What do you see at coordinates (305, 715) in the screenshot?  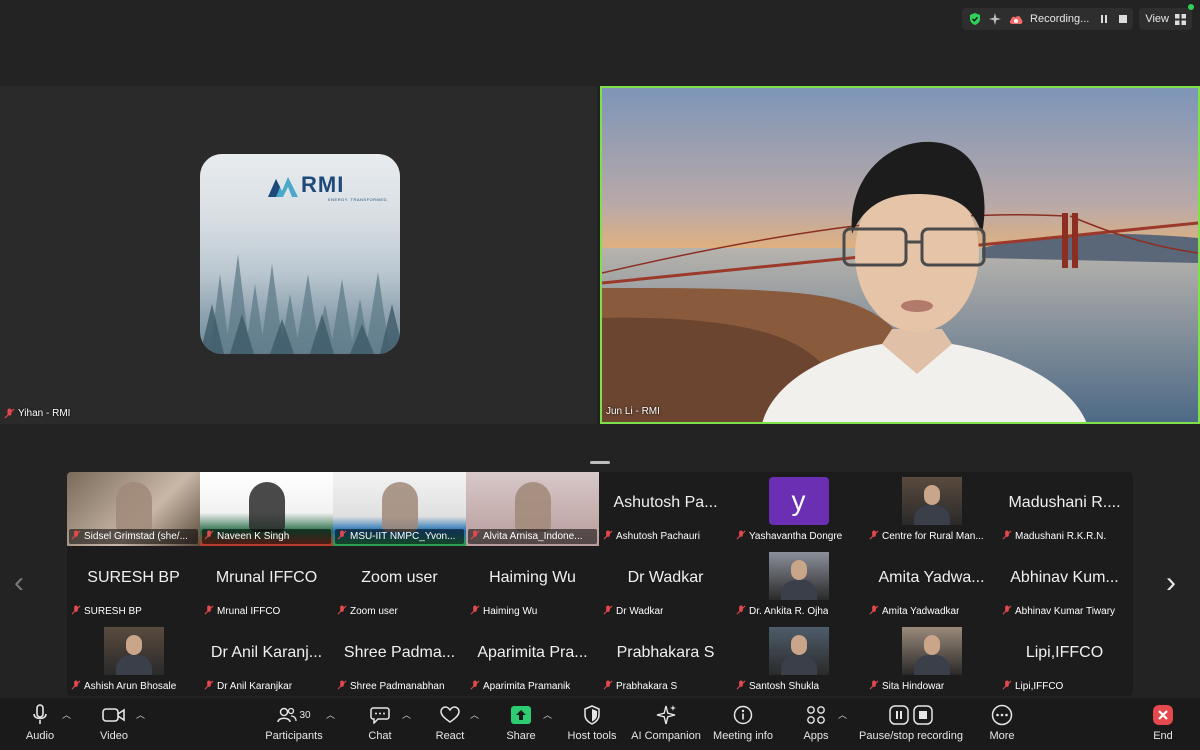 I see `participants-count: 30` at bounding box center [305, 715].